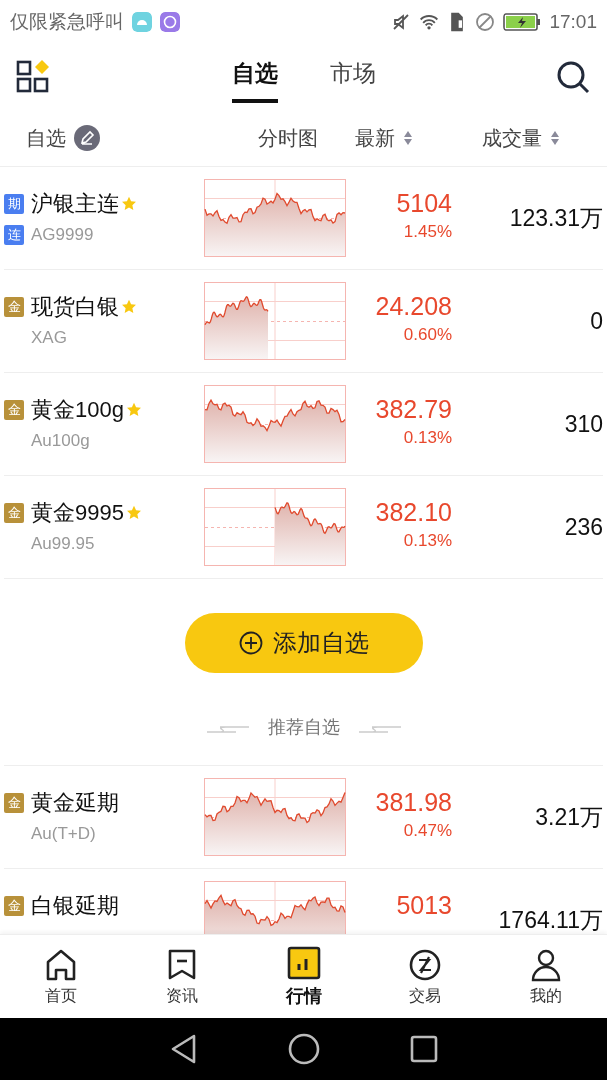 The image size is (607, 1080). Describe the element at coordinates (573, 22) in the screenshot. I see `clock-text: 17:01` at that location.